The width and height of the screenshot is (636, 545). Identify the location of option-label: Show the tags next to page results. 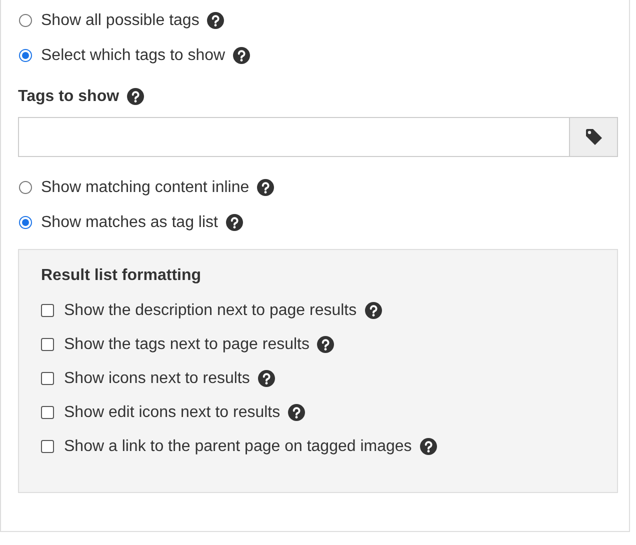
(187, 345).